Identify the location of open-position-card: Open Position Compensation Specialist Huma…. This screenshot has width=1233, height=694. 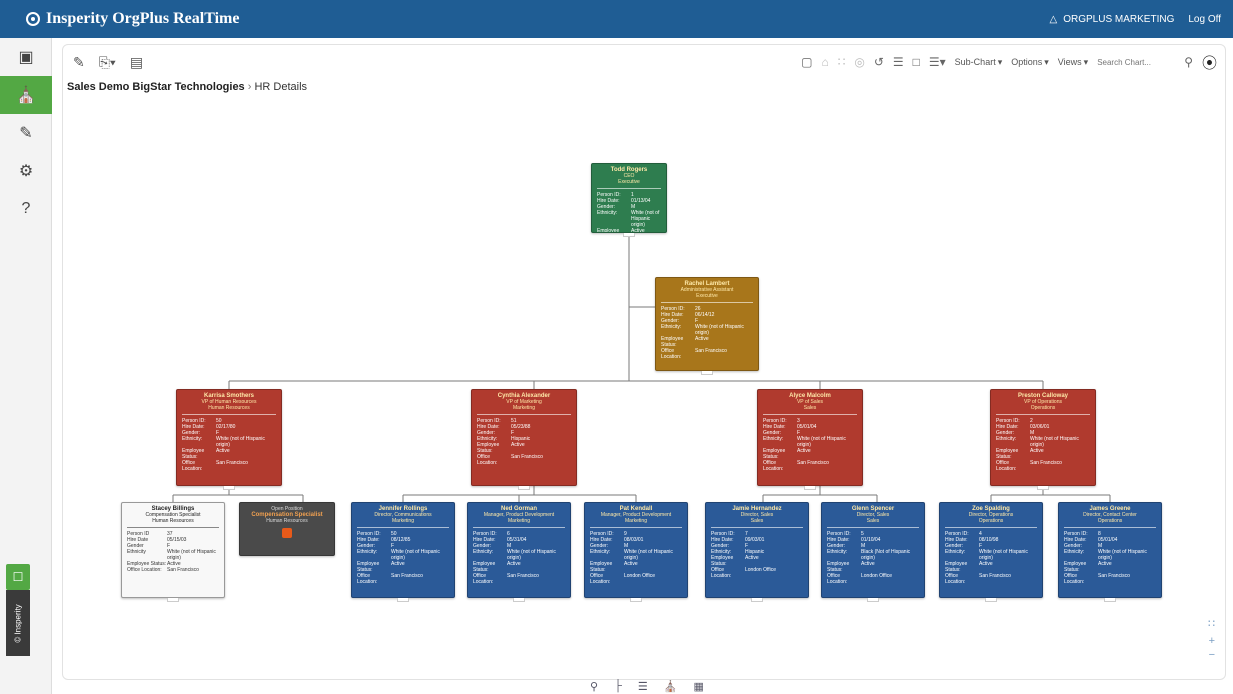
(287, 529).